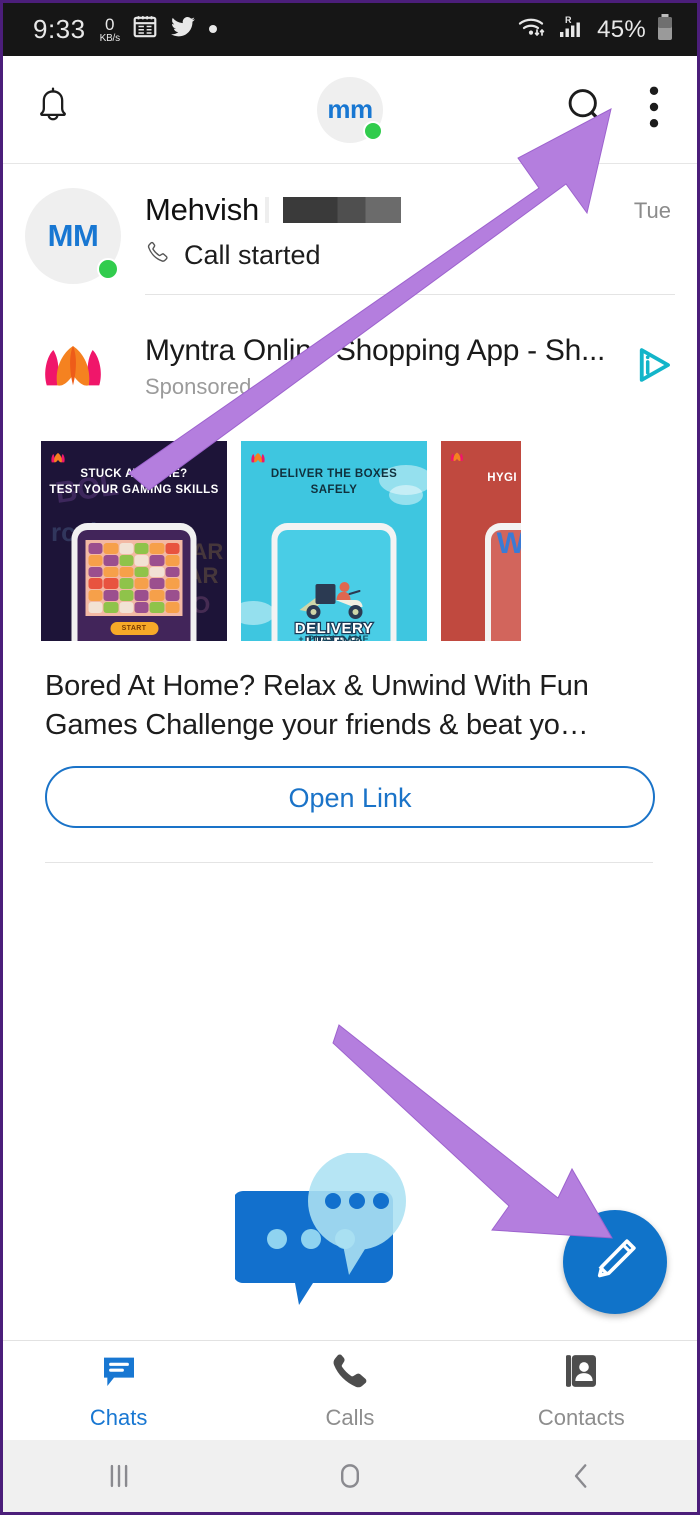 This screenshot has height=1523, width=700. Describe the element at coordinates (533, 29) in the screenshot. I see `wifi-data-icon` at that location.